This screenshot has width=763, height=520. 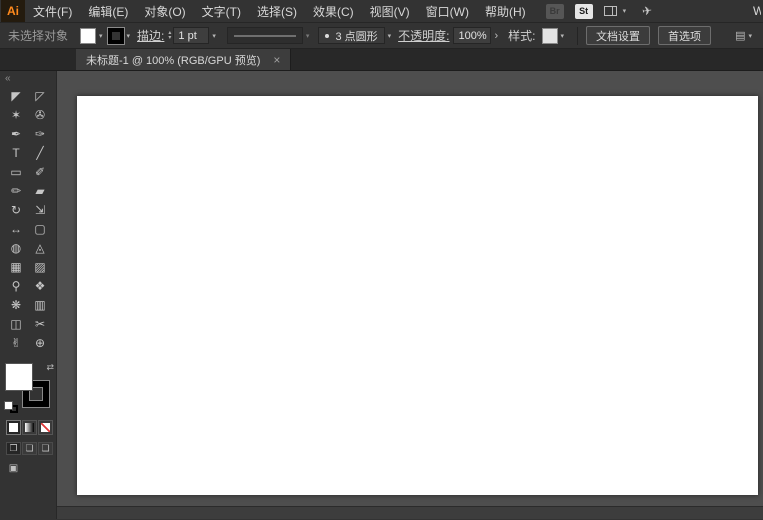 What do you see at coordinates (40, 304) in the screenshot?
I see `column-graph-tool: ▥` at bounding box center [40, 304].